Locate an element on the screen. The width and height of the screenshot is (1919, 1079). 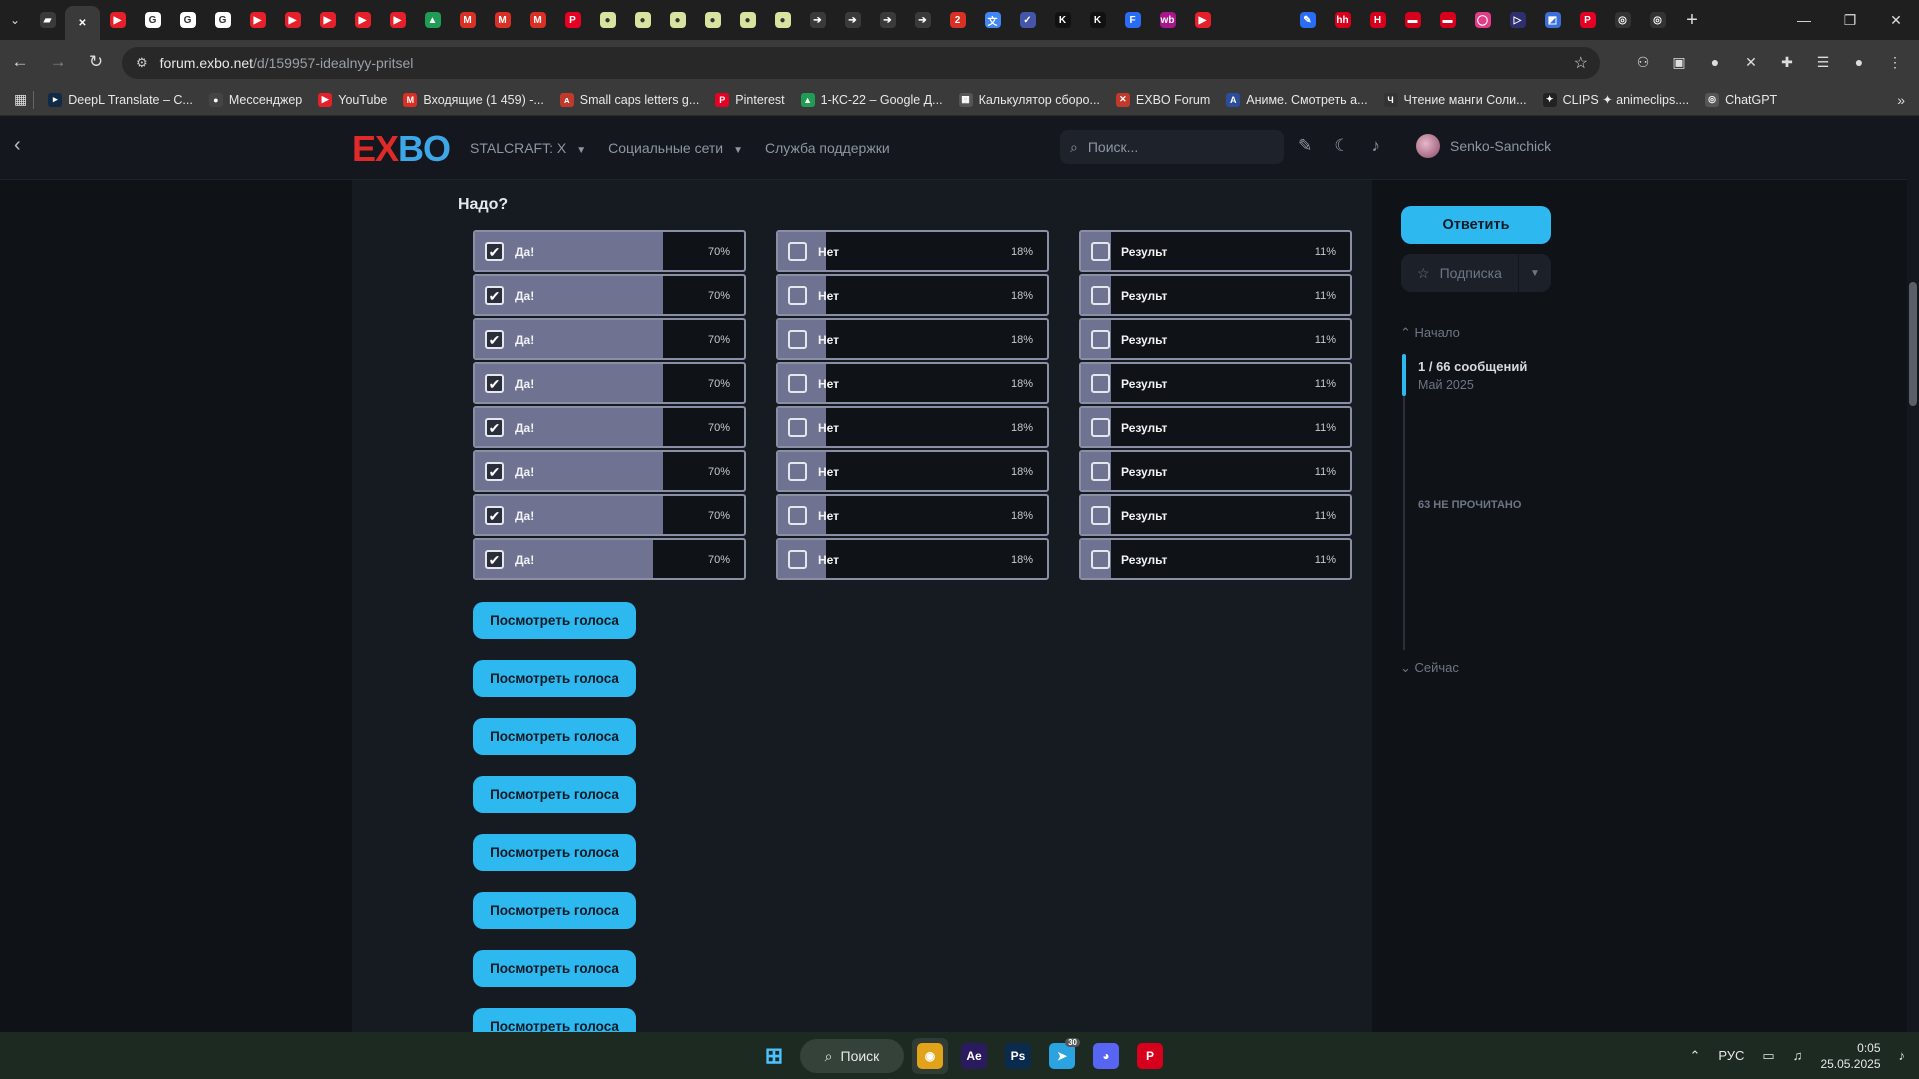
browser-tab: 2 is located at coordinates (957, 20).